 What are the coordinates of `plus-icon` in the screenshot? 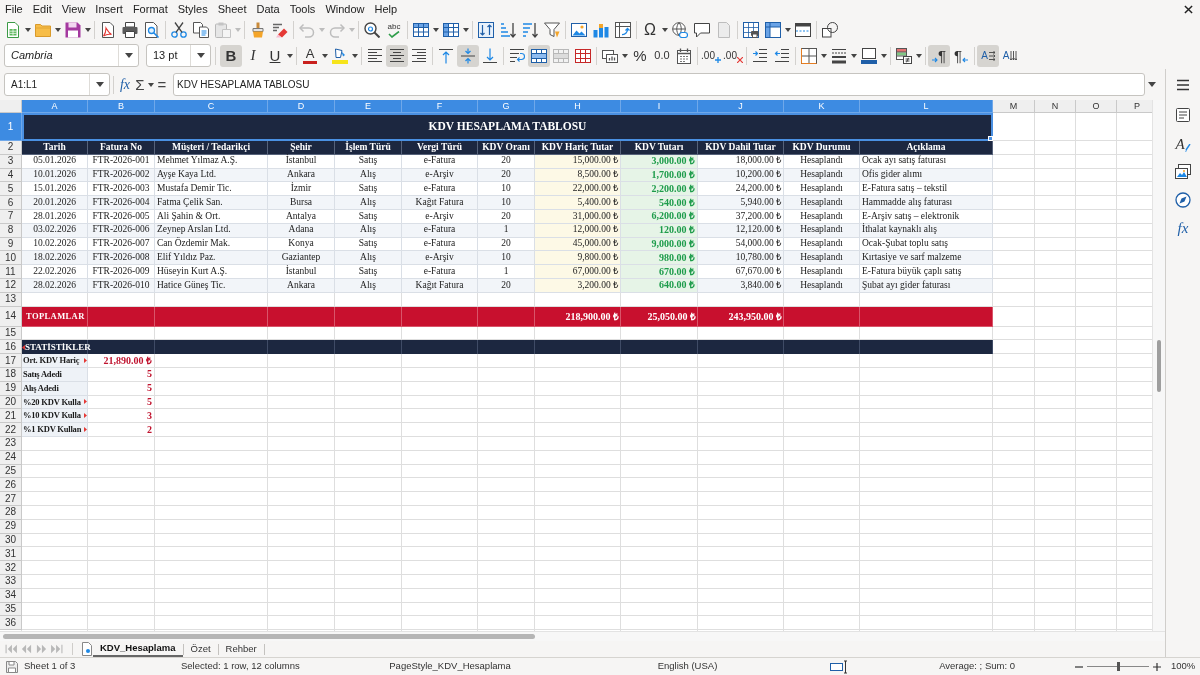 It's located at (717, 59).